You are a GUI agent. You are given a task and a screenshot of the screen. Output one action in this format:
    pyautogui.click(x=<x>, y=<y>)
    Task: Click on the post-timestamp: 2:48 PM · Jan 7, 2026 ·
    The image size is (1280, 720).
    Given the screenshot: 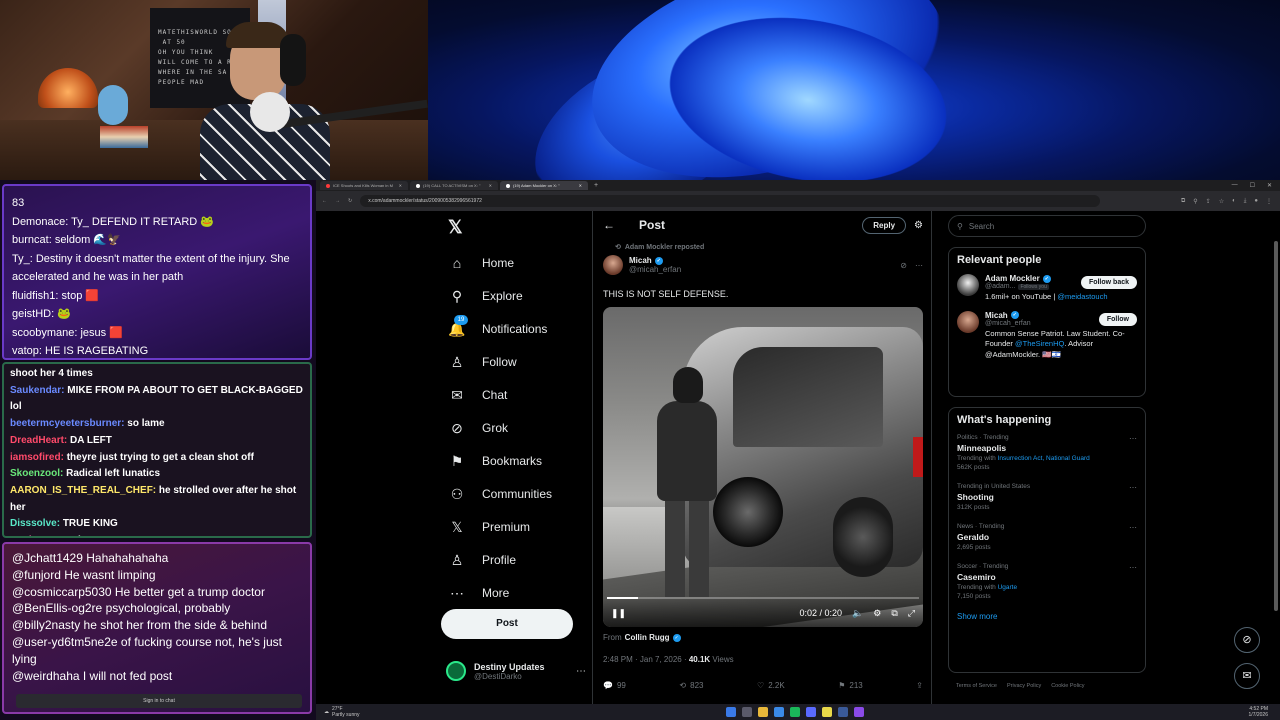 What is the action you would take?
    pyautogui.click(x=646, y=659)
    